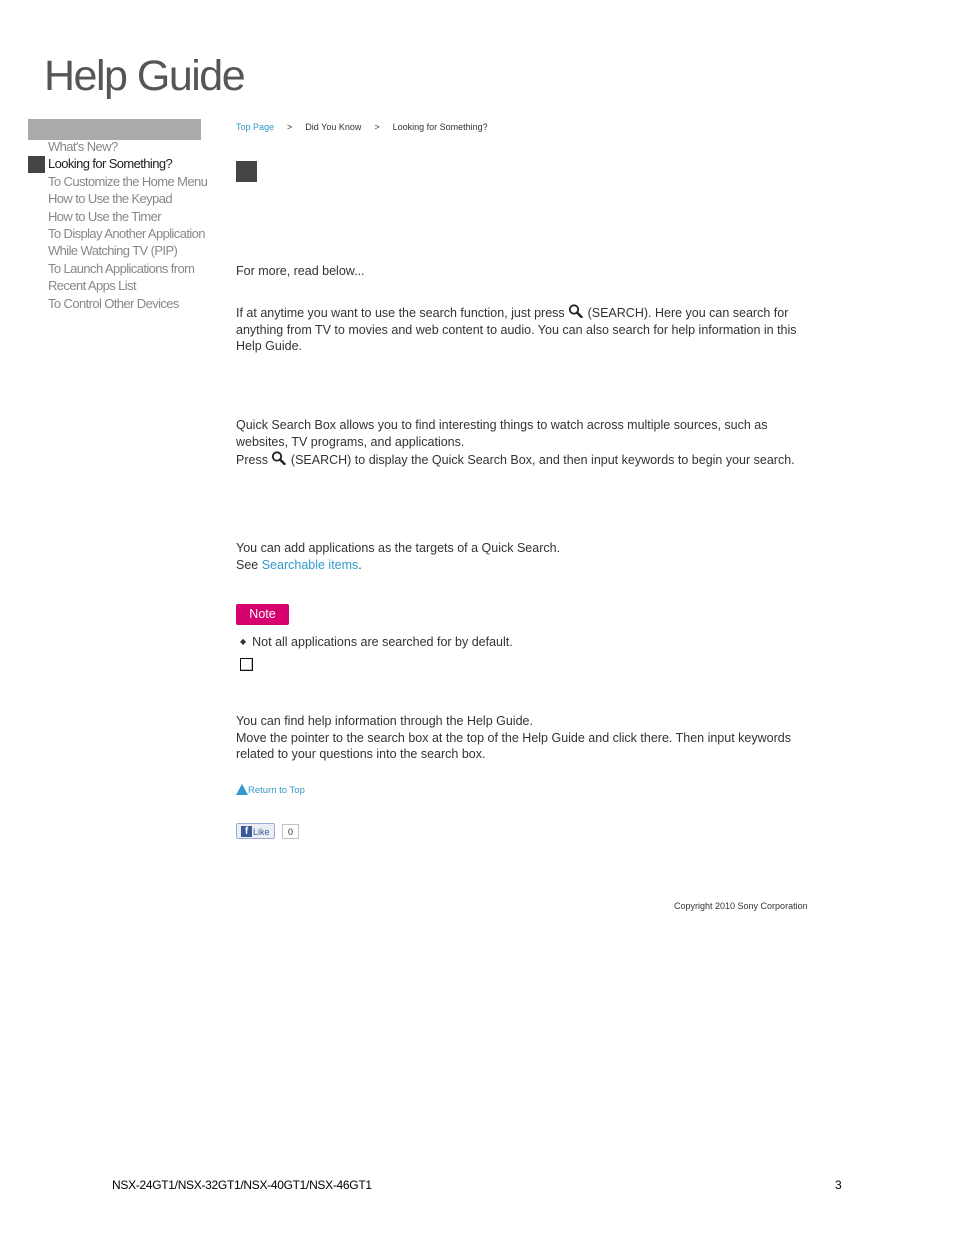  I want to click on qsb-para-text: Press, so click(254, 459).